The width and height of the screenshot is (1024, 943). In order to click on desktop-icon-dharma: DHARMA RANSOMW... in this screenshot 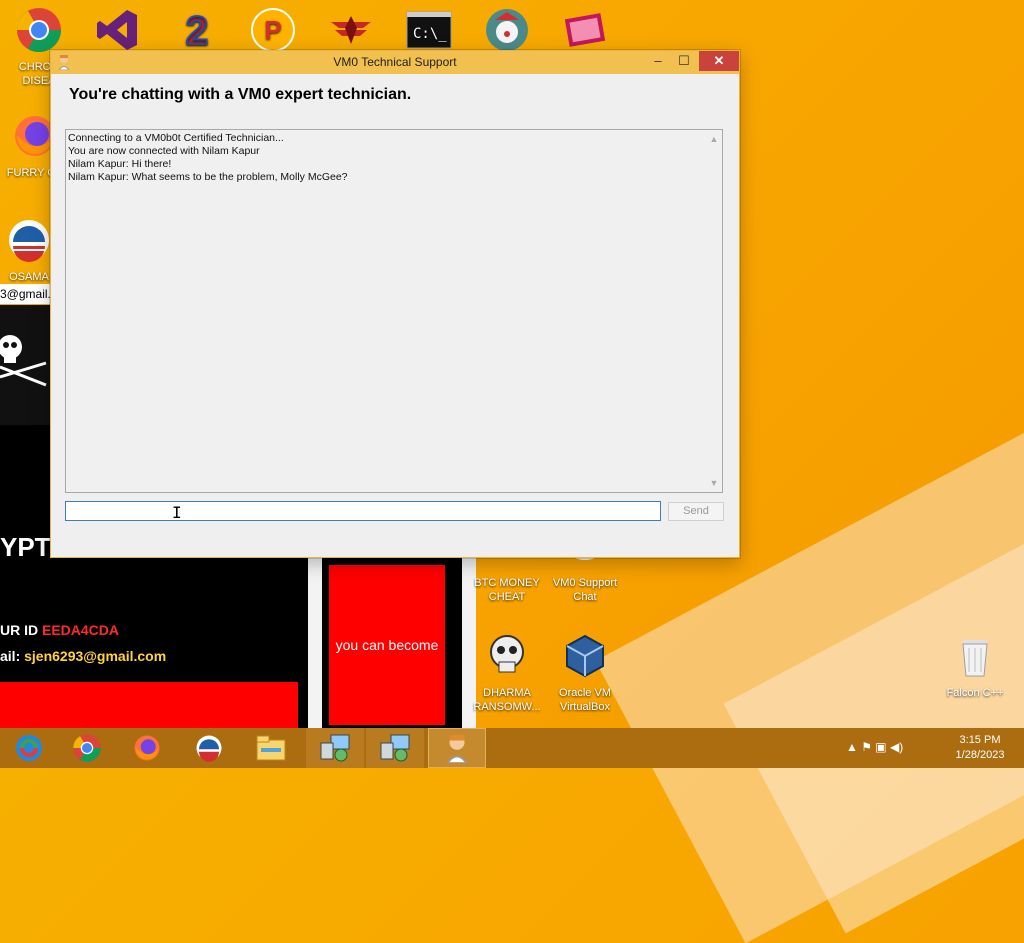, I will do `click(507, 673)`.